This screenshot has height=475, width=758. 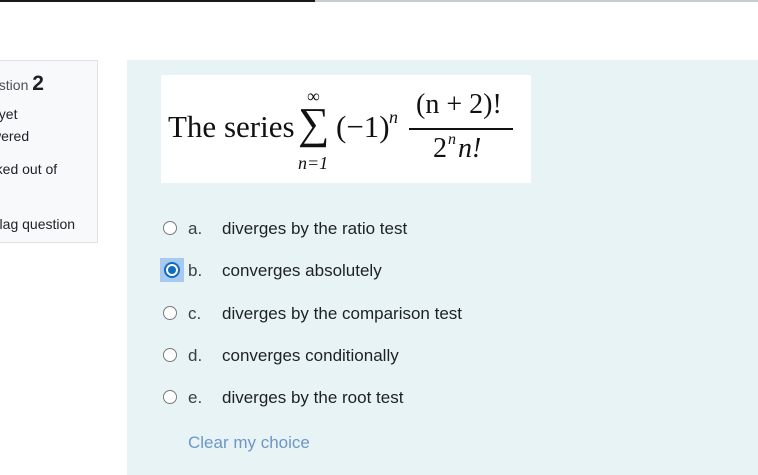 I want to click on top-bar-dark, so click(x=157, y=1).